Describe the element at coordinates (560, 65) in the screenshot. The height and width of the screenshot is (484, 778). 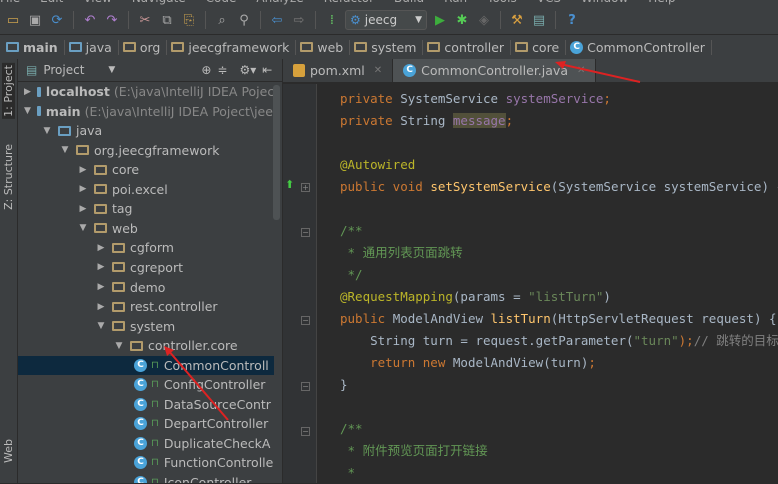
I see `annotation-arrowhead` at that location.